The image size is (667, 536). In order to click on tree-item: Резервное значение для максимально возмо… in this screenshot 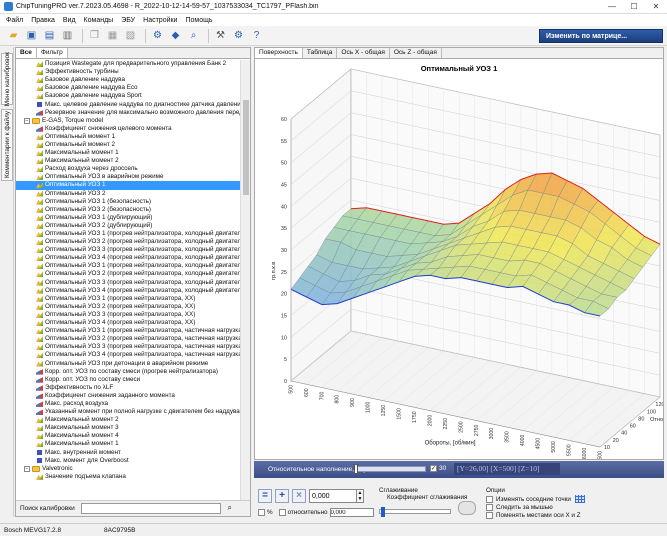, I will do `click(128, 113)`.